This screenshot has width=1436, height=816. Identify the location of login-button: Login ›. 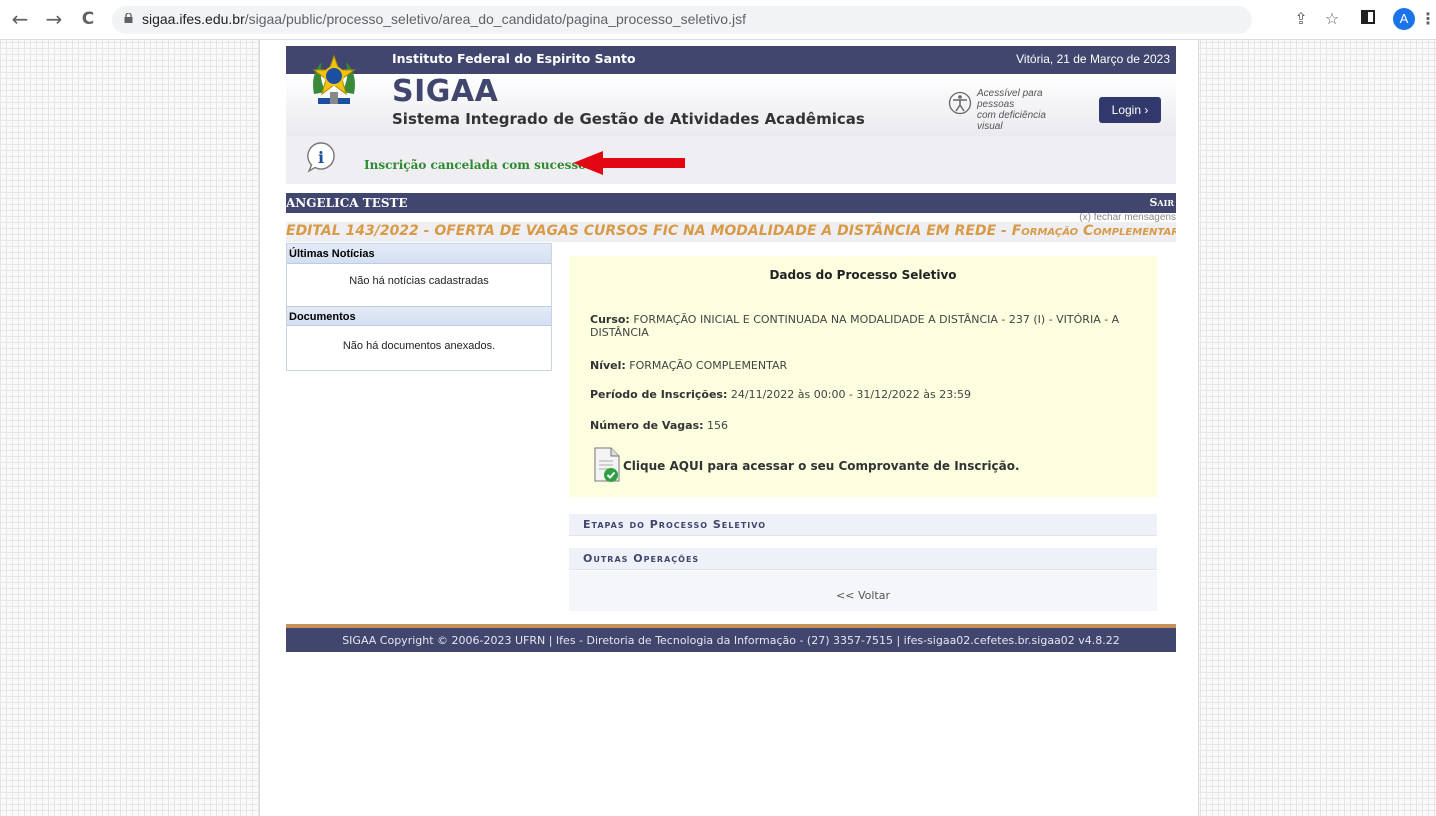
(1130, 110).